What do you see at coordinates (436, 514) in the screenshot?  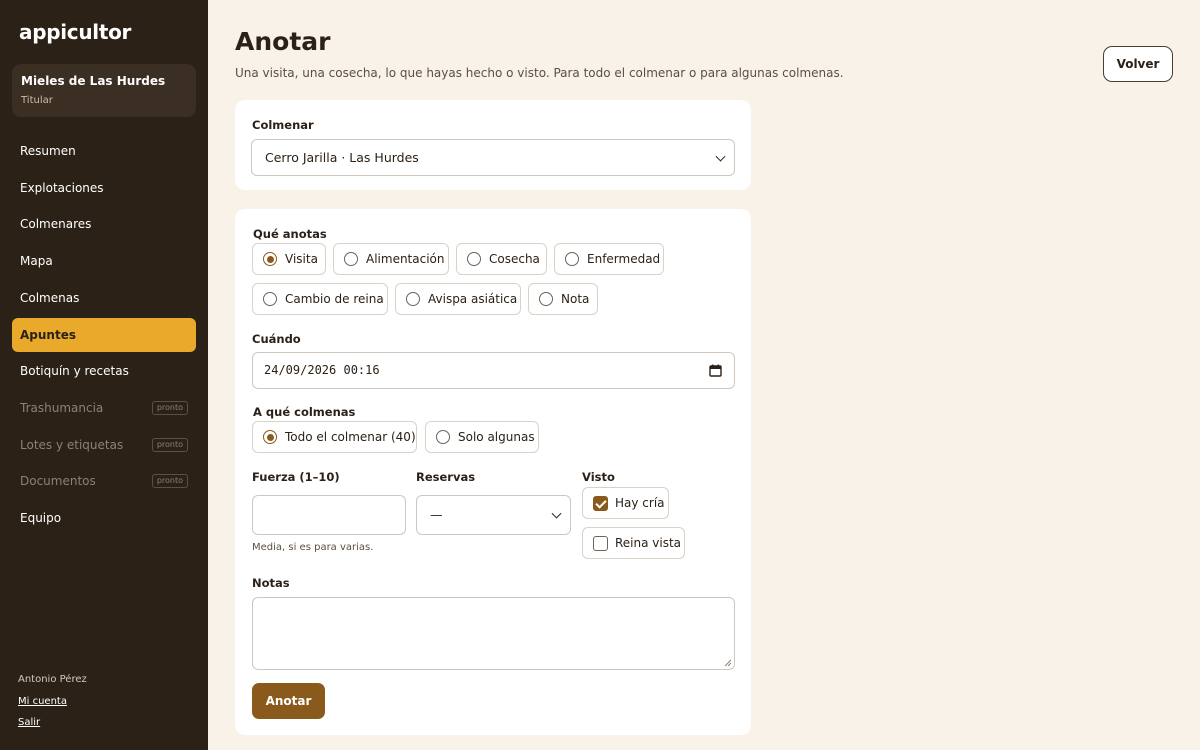 I see `reserves-select-value: —` at bounding box center [436, 514].